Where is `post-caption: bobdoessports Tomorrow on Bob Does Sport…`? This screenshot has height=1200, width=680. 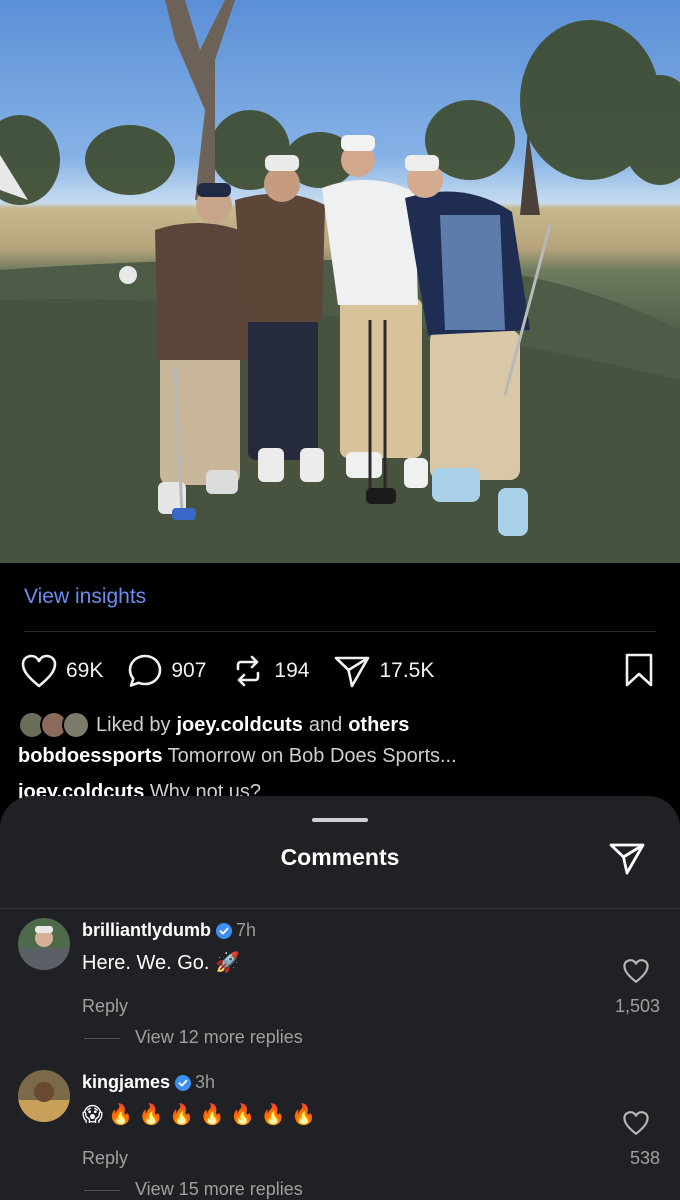 post-caption: bobdoessports Tomorrow on Bob Does Sport… is located at coordinates (237, 756).